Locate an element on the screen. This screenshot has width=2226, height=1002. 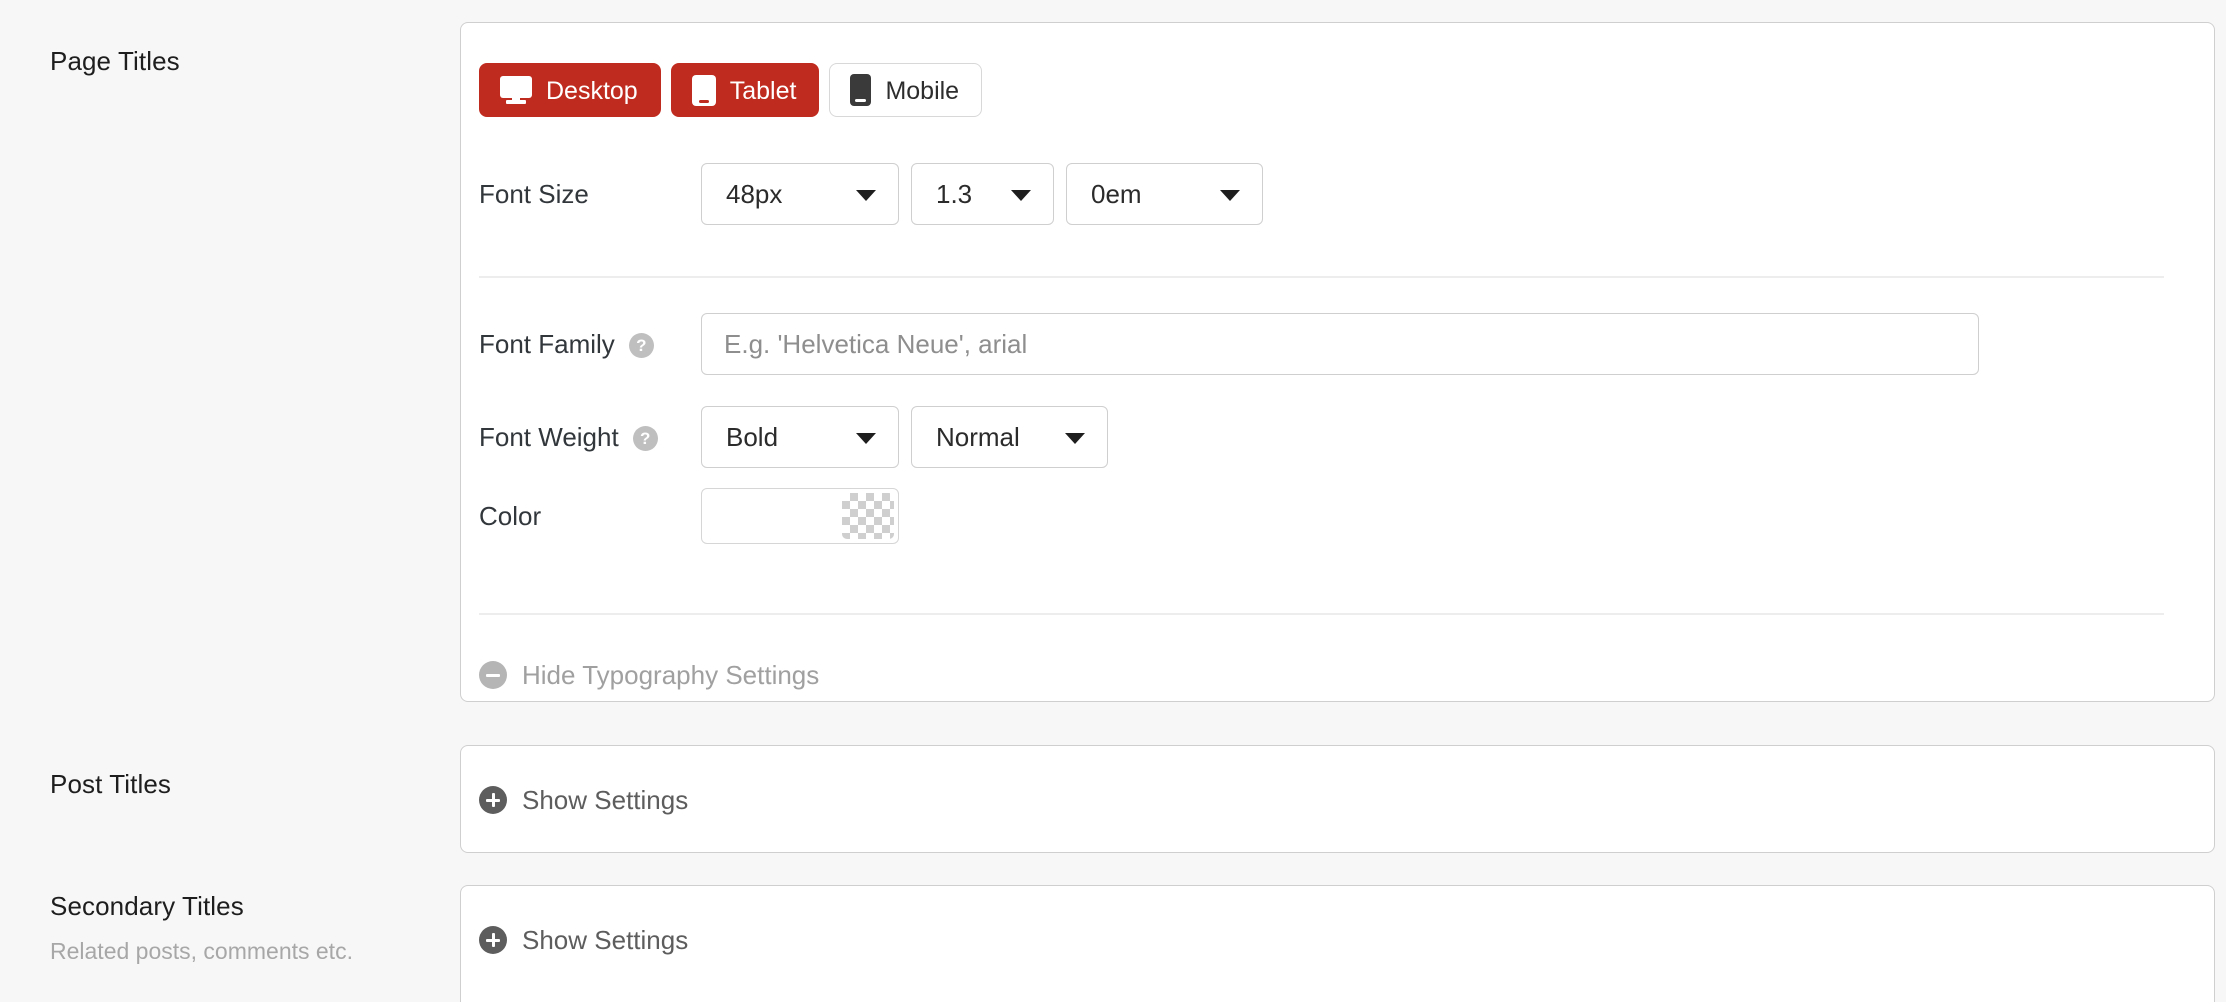
color-picker-field is located at coordinates (800, 516).